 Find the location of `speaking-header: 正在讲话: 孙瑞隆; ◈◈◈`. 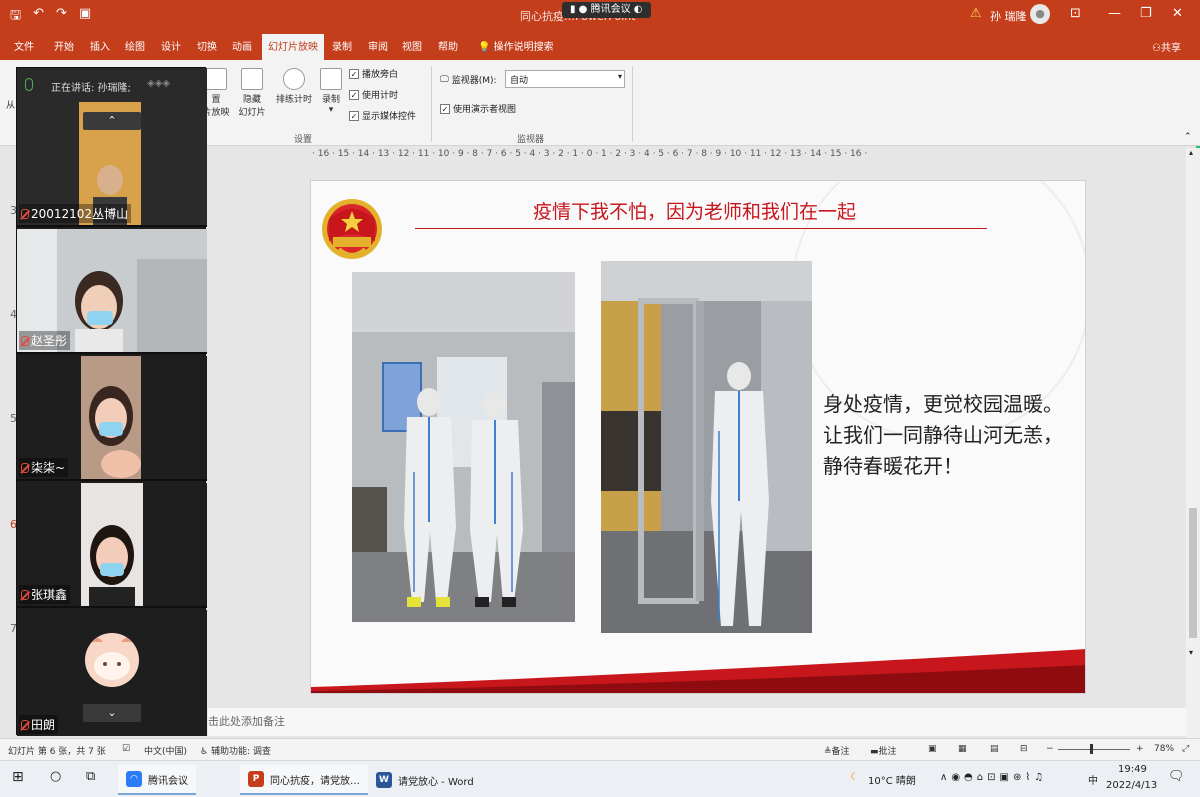

speaking-header: 正在讲话: 孙瑞隆; ◈◈◈ is located at coordinates (112, 85).